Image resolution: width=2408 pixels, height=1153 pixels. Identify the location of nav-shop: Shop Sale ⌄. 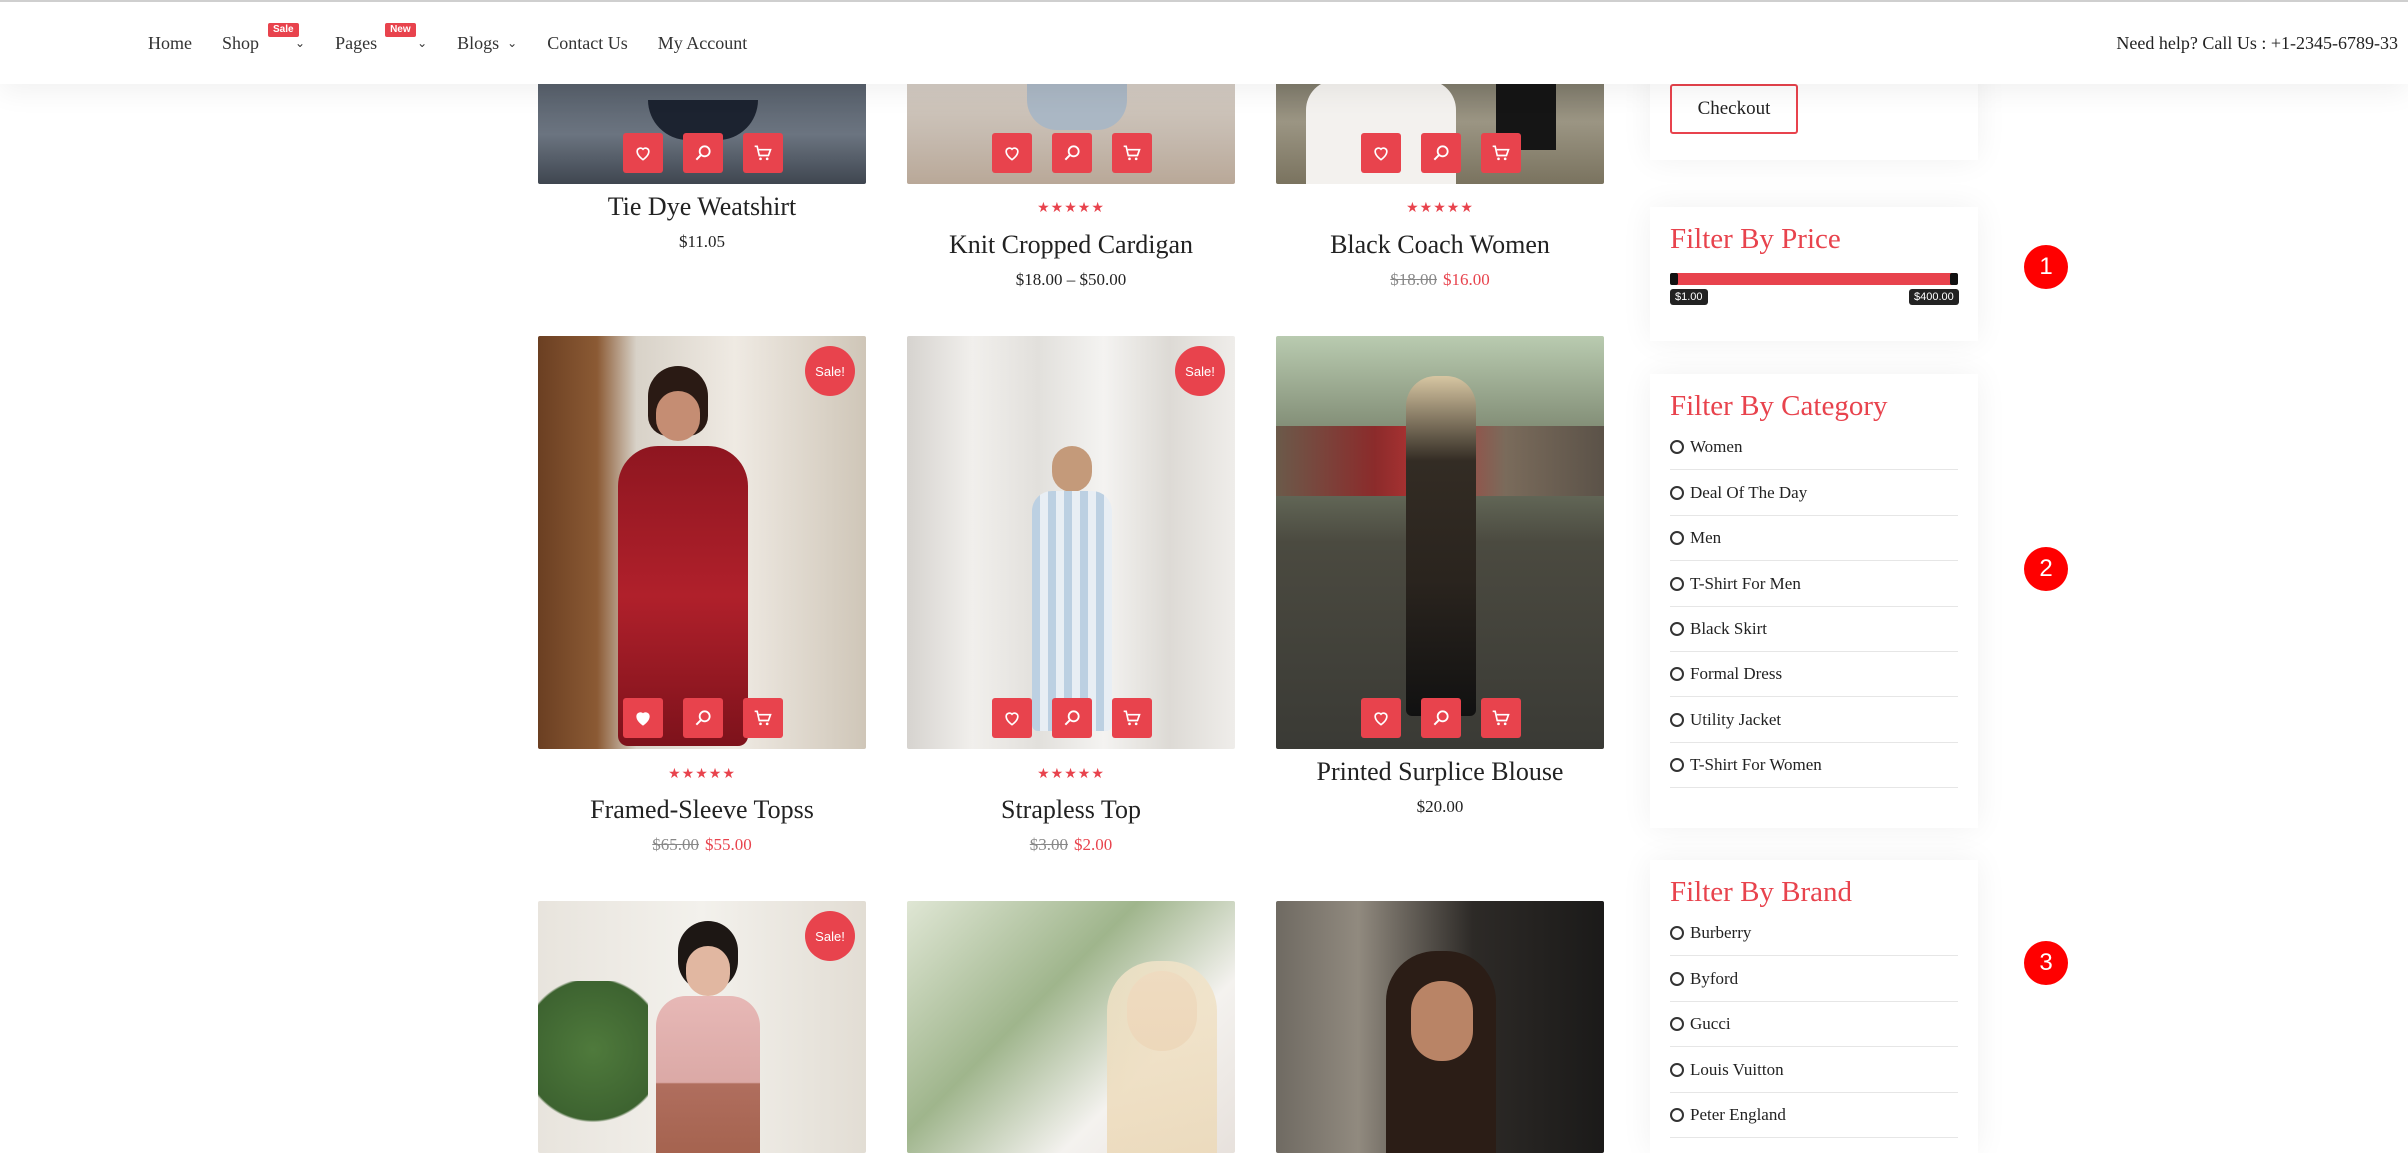
(264, 38).